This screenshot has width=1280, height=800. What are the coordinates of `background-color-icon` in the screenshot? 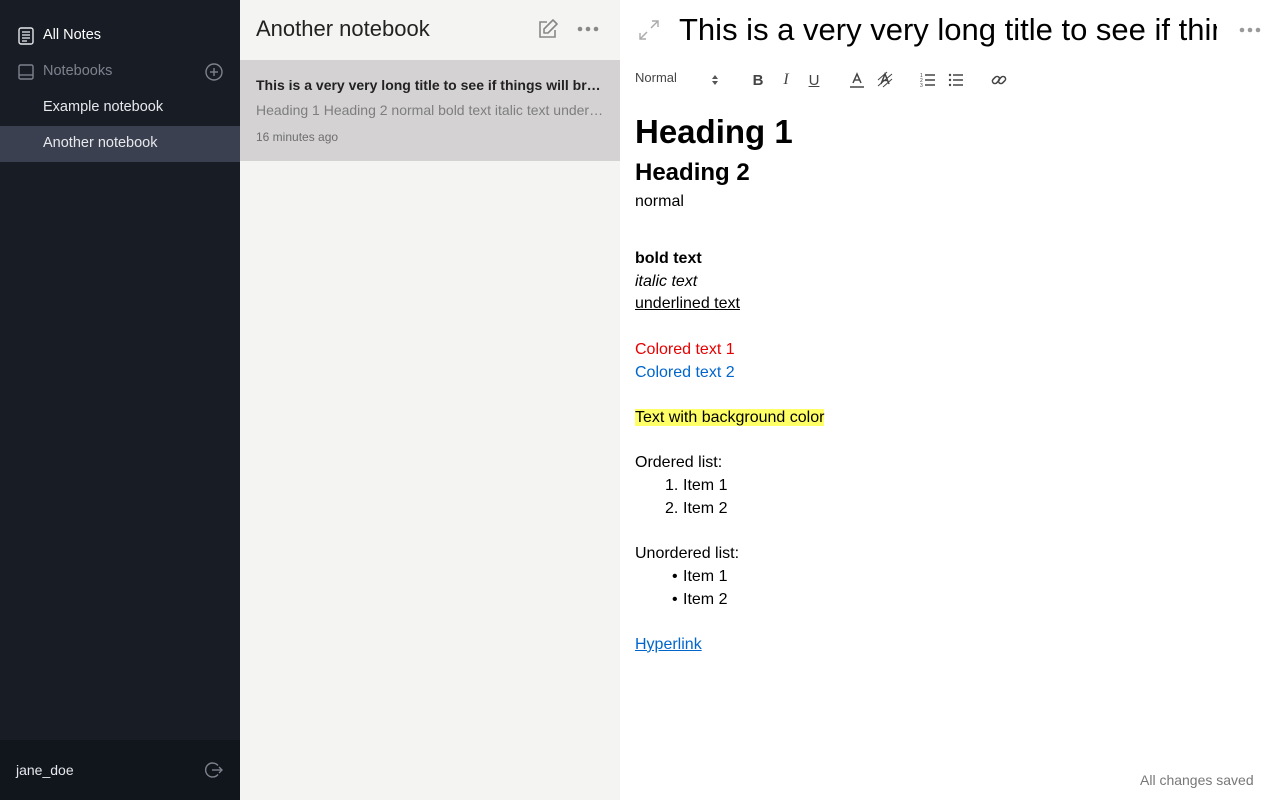 It's located at (885, 79).